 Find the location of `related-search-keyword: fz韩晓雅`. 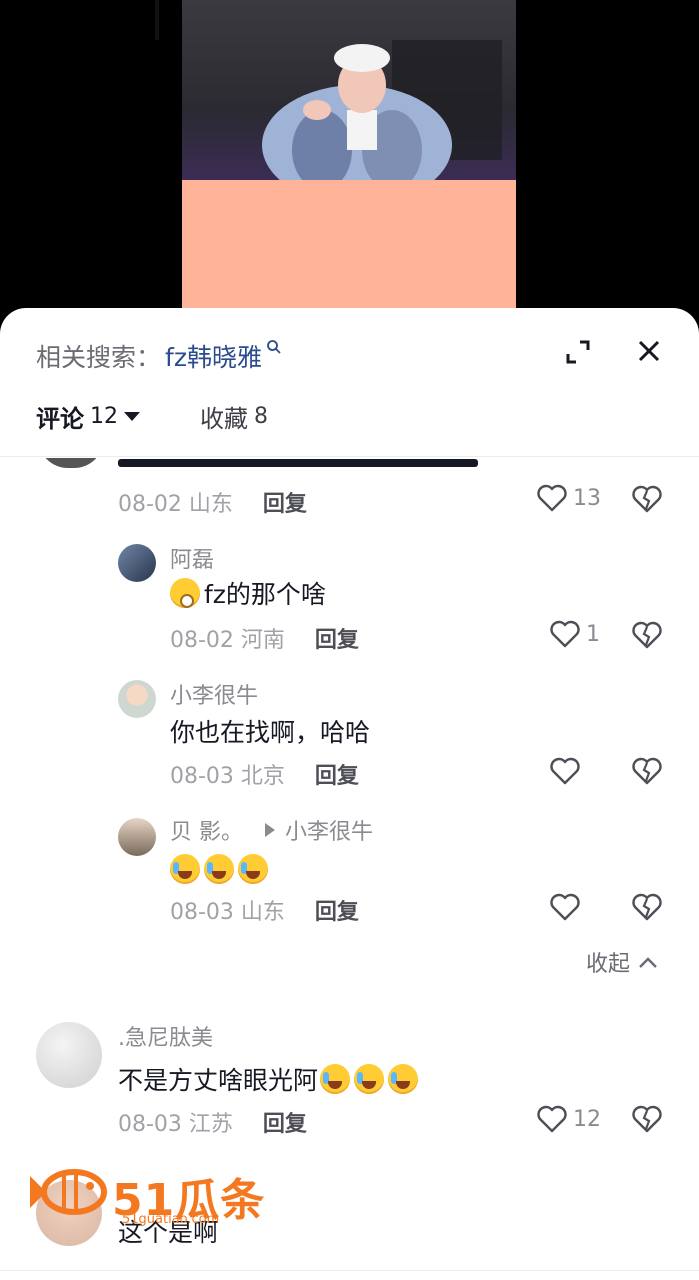

related-search-keyword: fz韩晓雅 is located at coordinates (213, 356).